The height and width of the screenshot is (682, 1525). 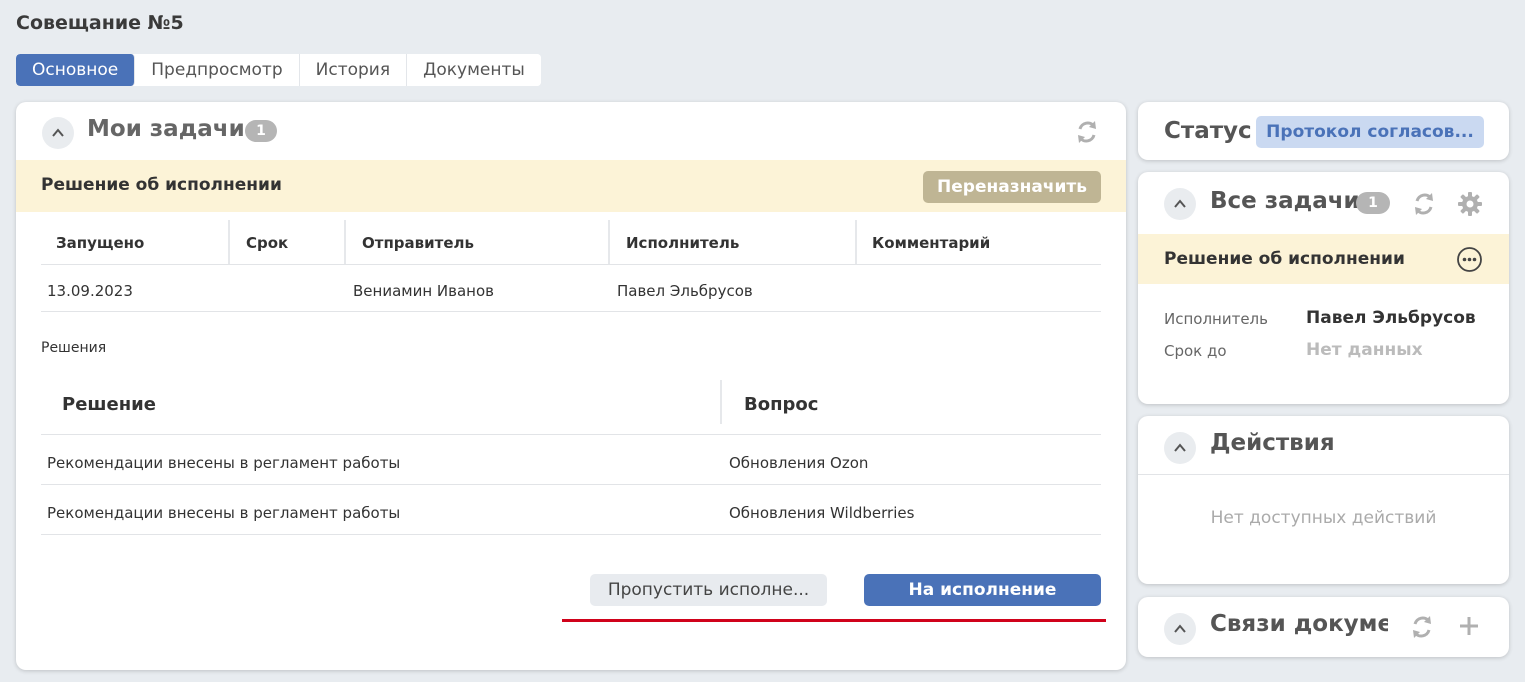 I want to click on tab-main: Основное, so click(x=76, y=70).